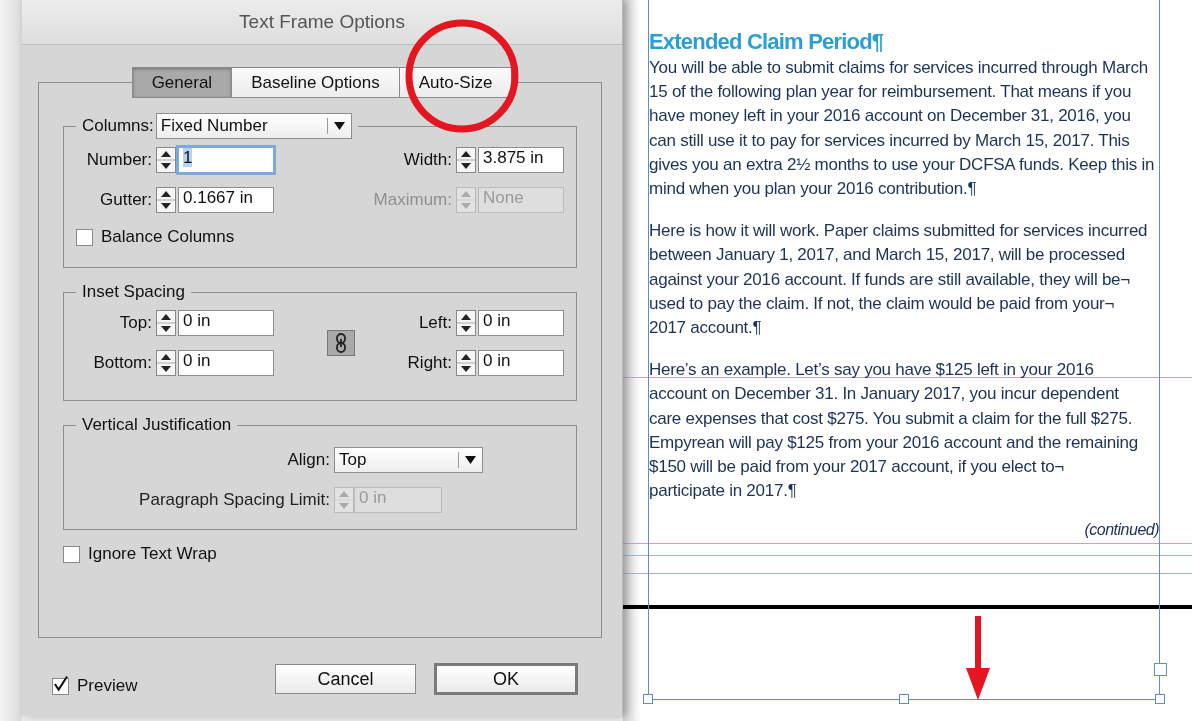 The image size is (1192, 721). I want to click on field-label: Top:, so click(135, 323).